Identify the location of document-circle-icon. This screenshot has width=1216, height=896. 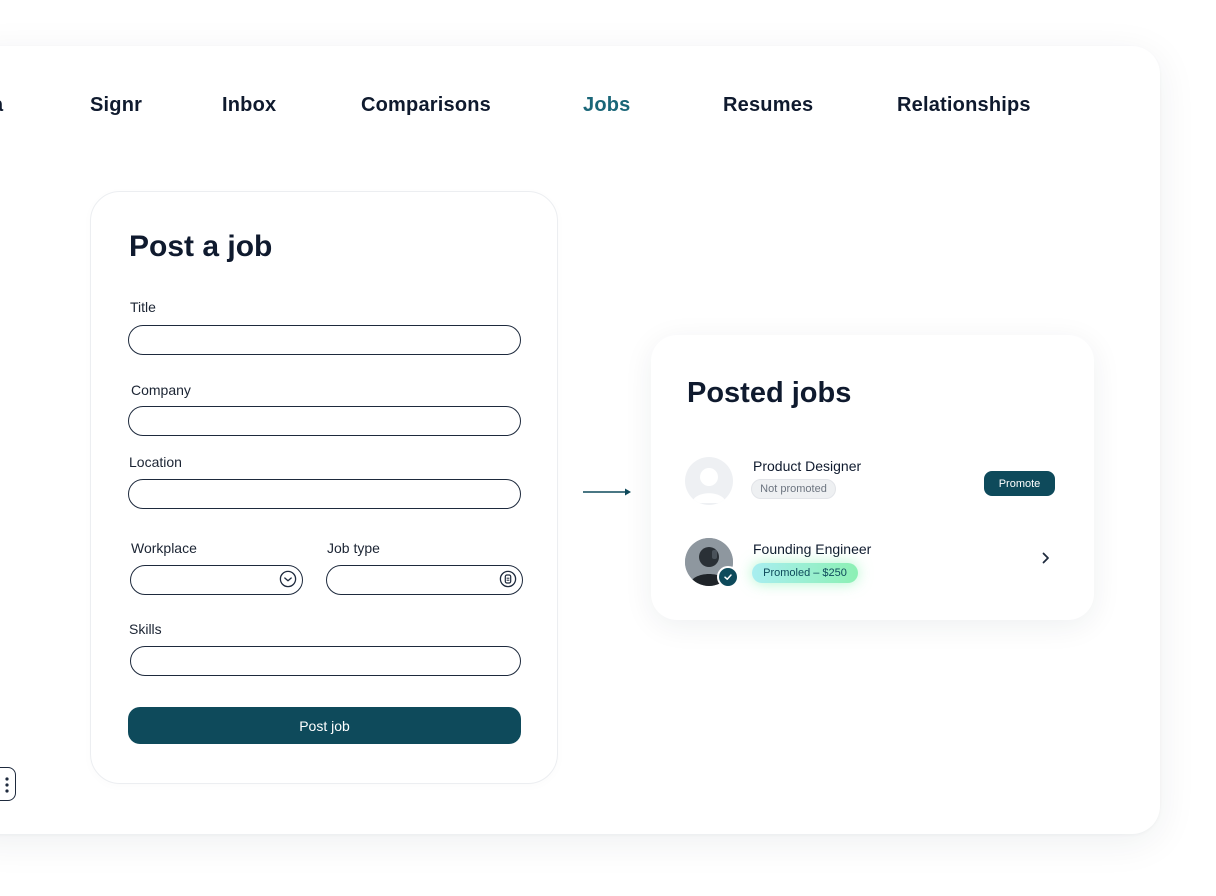
(508, 579).